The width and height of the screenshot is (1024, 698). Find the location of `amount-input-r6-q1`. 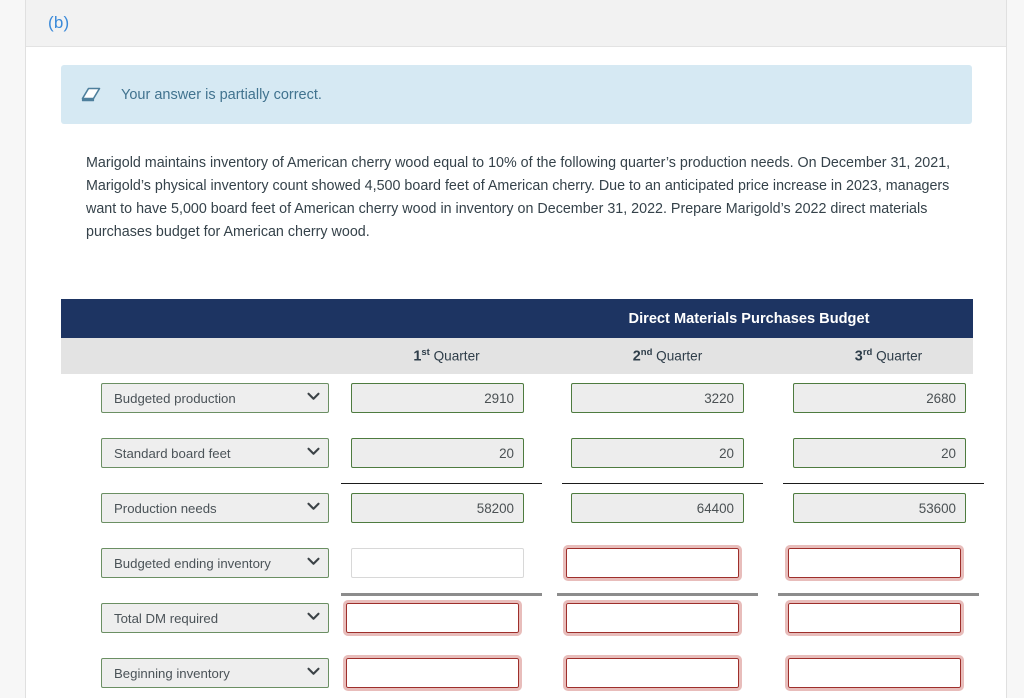

amount-input-r6-q1 is located at coordinates (432, 673).